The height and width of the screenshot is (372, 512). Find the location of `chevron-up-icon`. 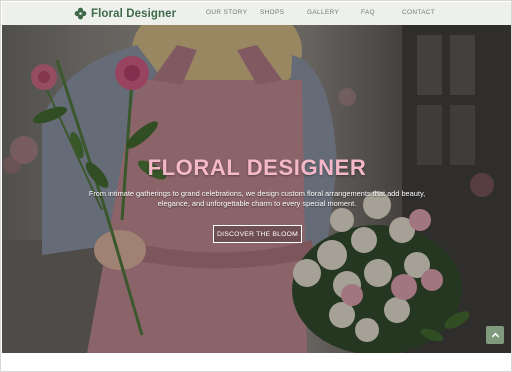

chevron-up-icon is located at coordinates (495, 334).